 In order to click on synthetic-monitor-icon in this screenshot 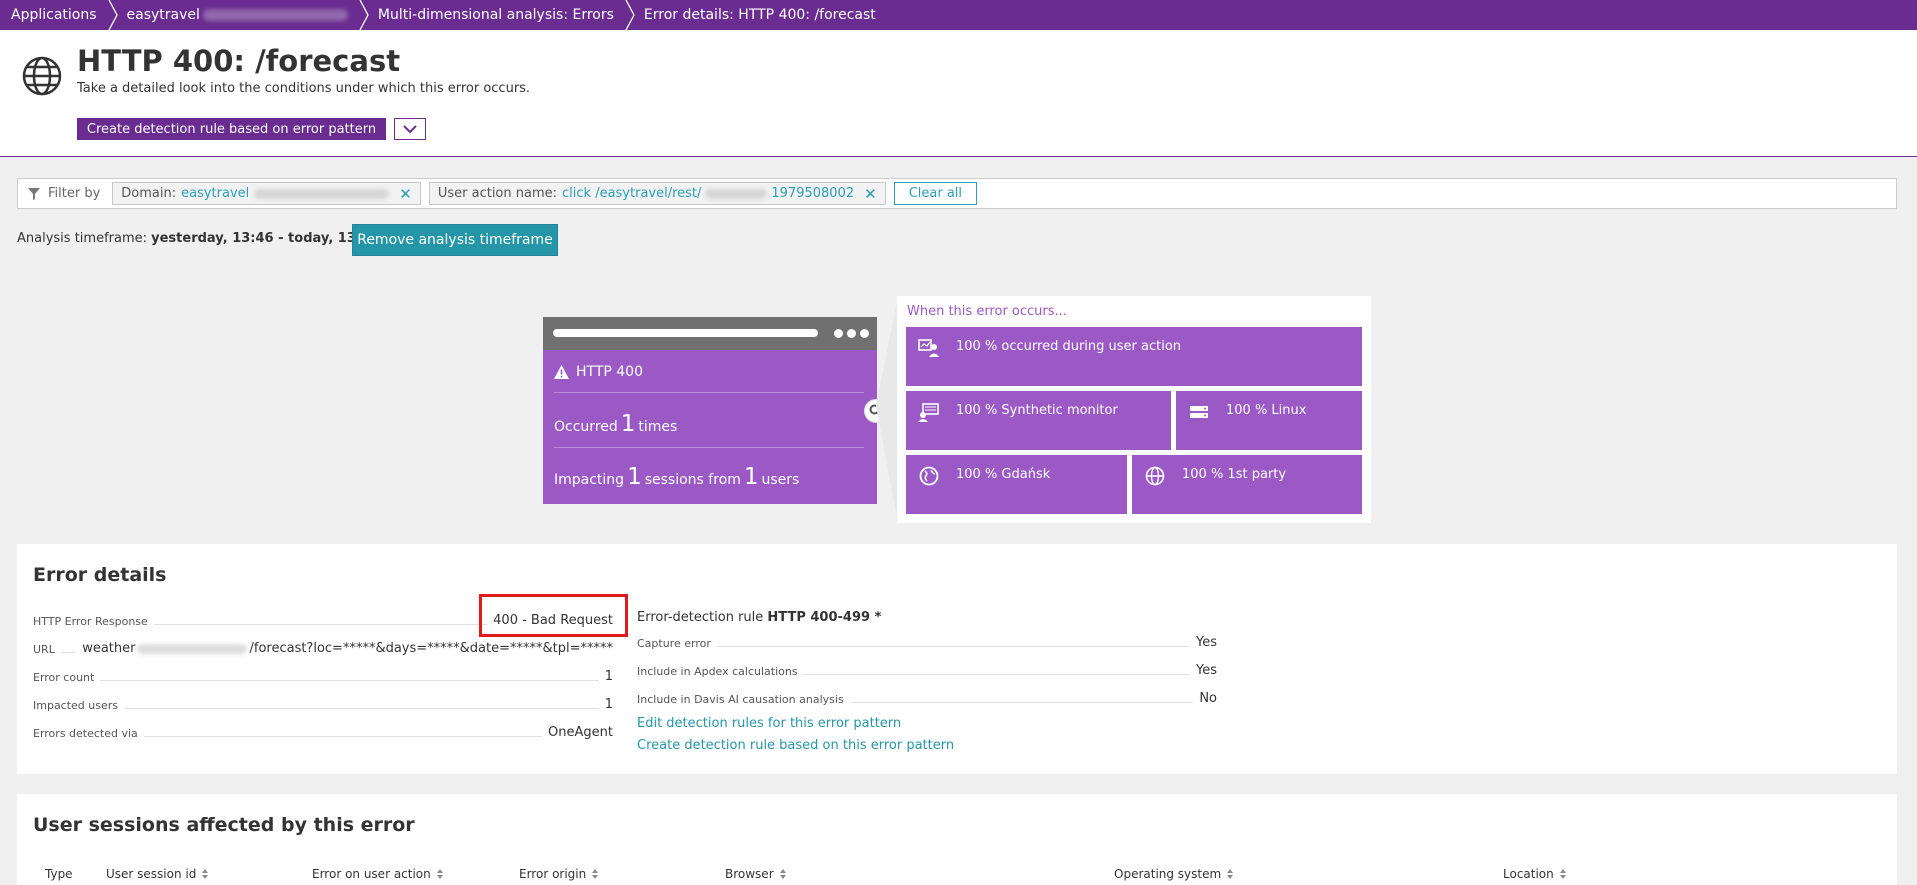, I will do `click(928, 412)`.